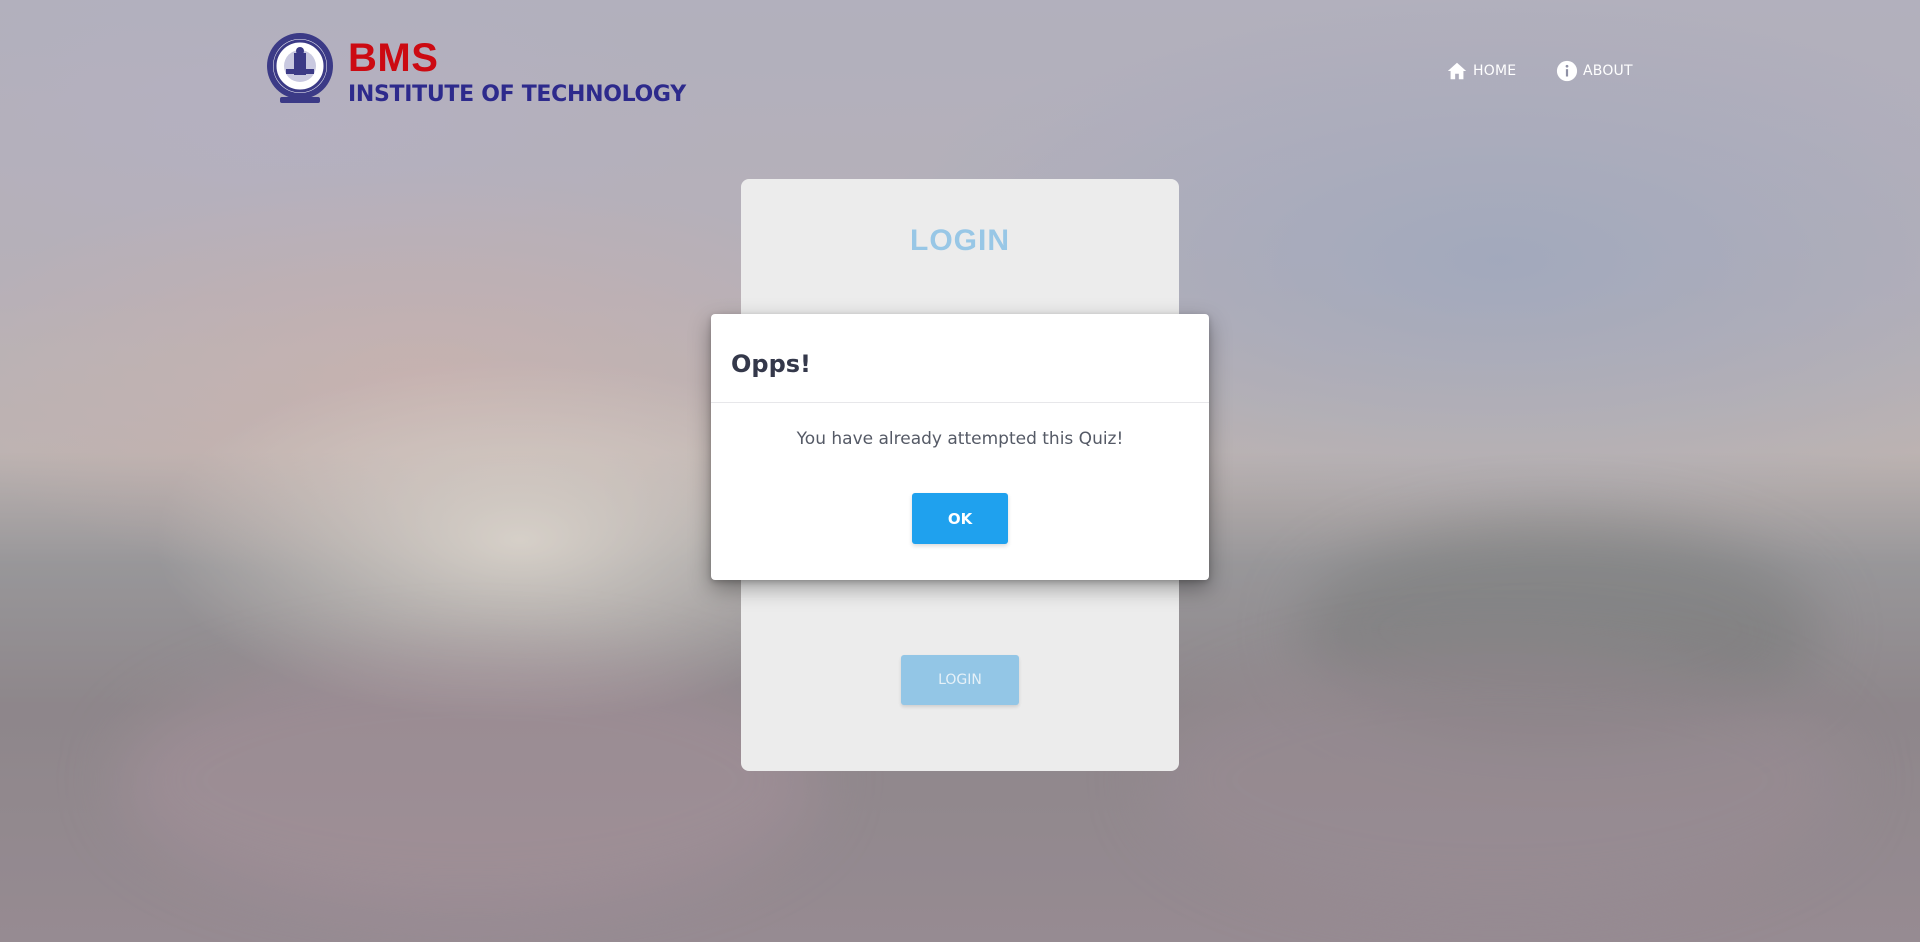 The image size is (1920, 942). I want to click on dialog-divider, so click(960, 402).